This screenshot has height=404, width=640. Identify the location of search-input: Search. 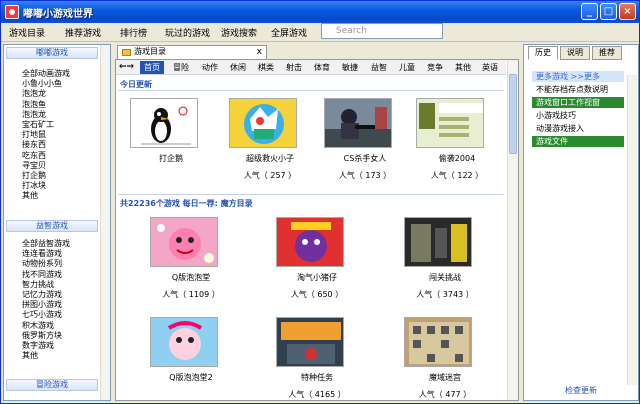
(382, 31).